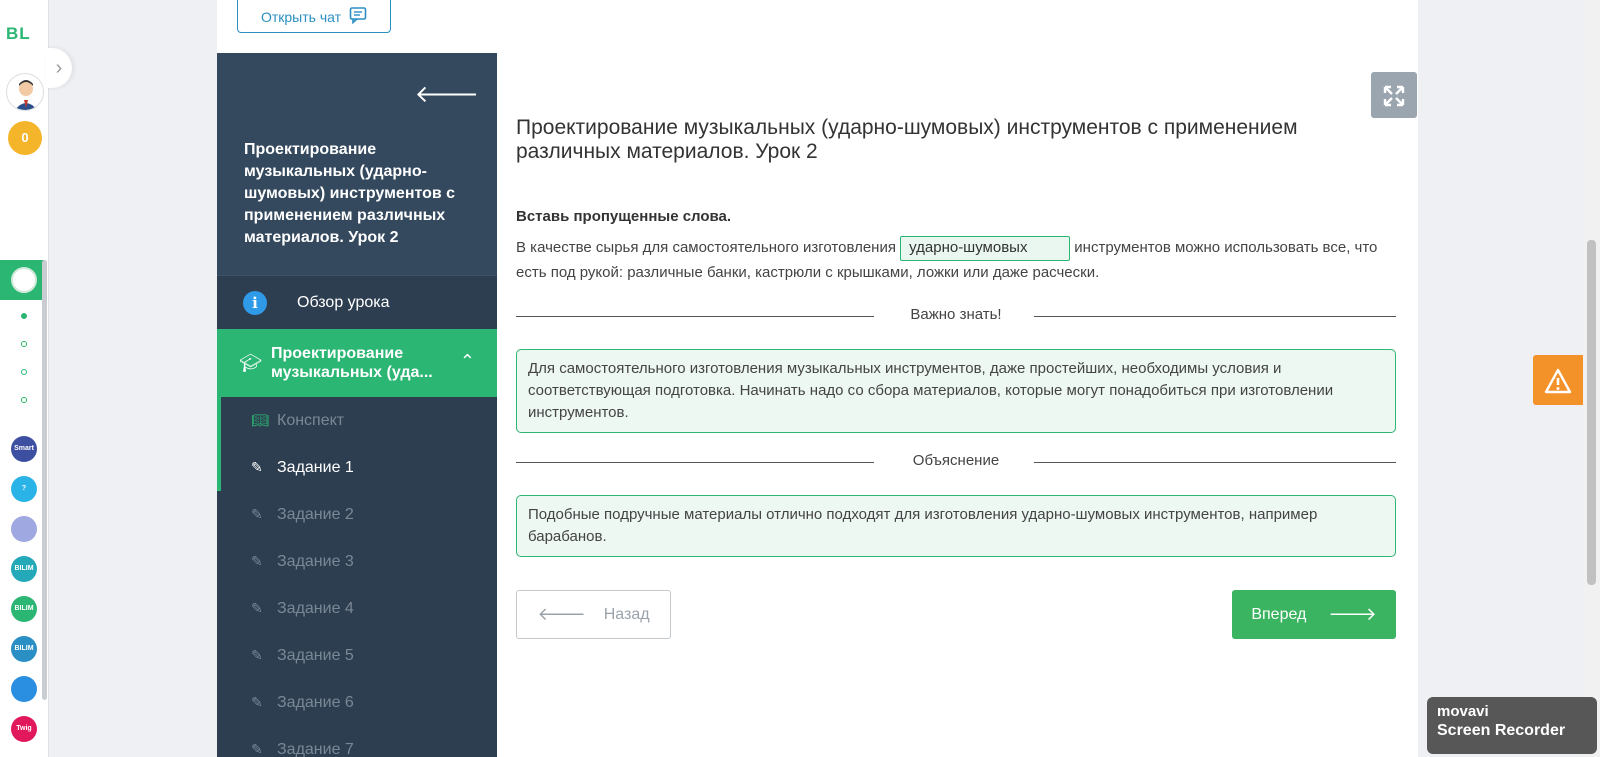 The height and width of the screenshot is (757, 1600). What do you see at coordinates (315, 608) in the screenshot?
I see `sidebar-item-label: Задание 4` at bounding box center [315, 608].